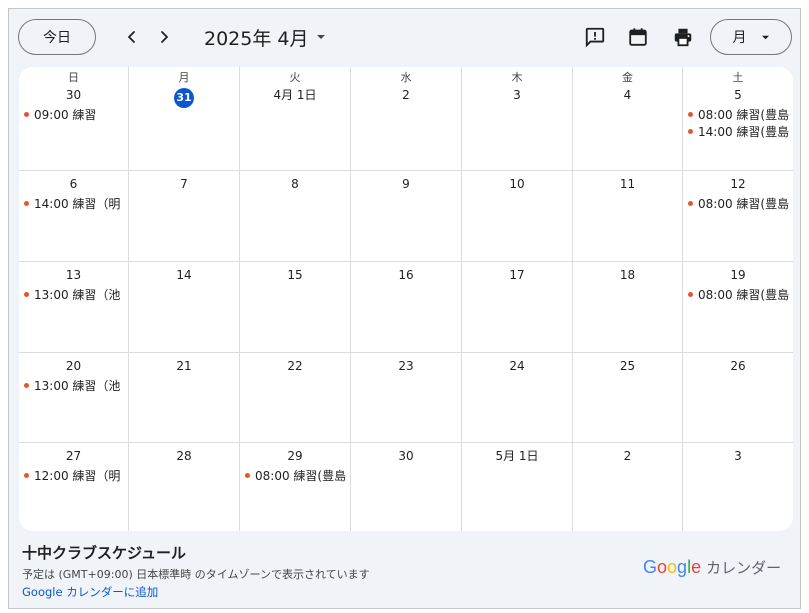  What do you see at coordinates (517, 216) in the screenshot?
I see `day-cell: 10` at bounding box center [517, 216].